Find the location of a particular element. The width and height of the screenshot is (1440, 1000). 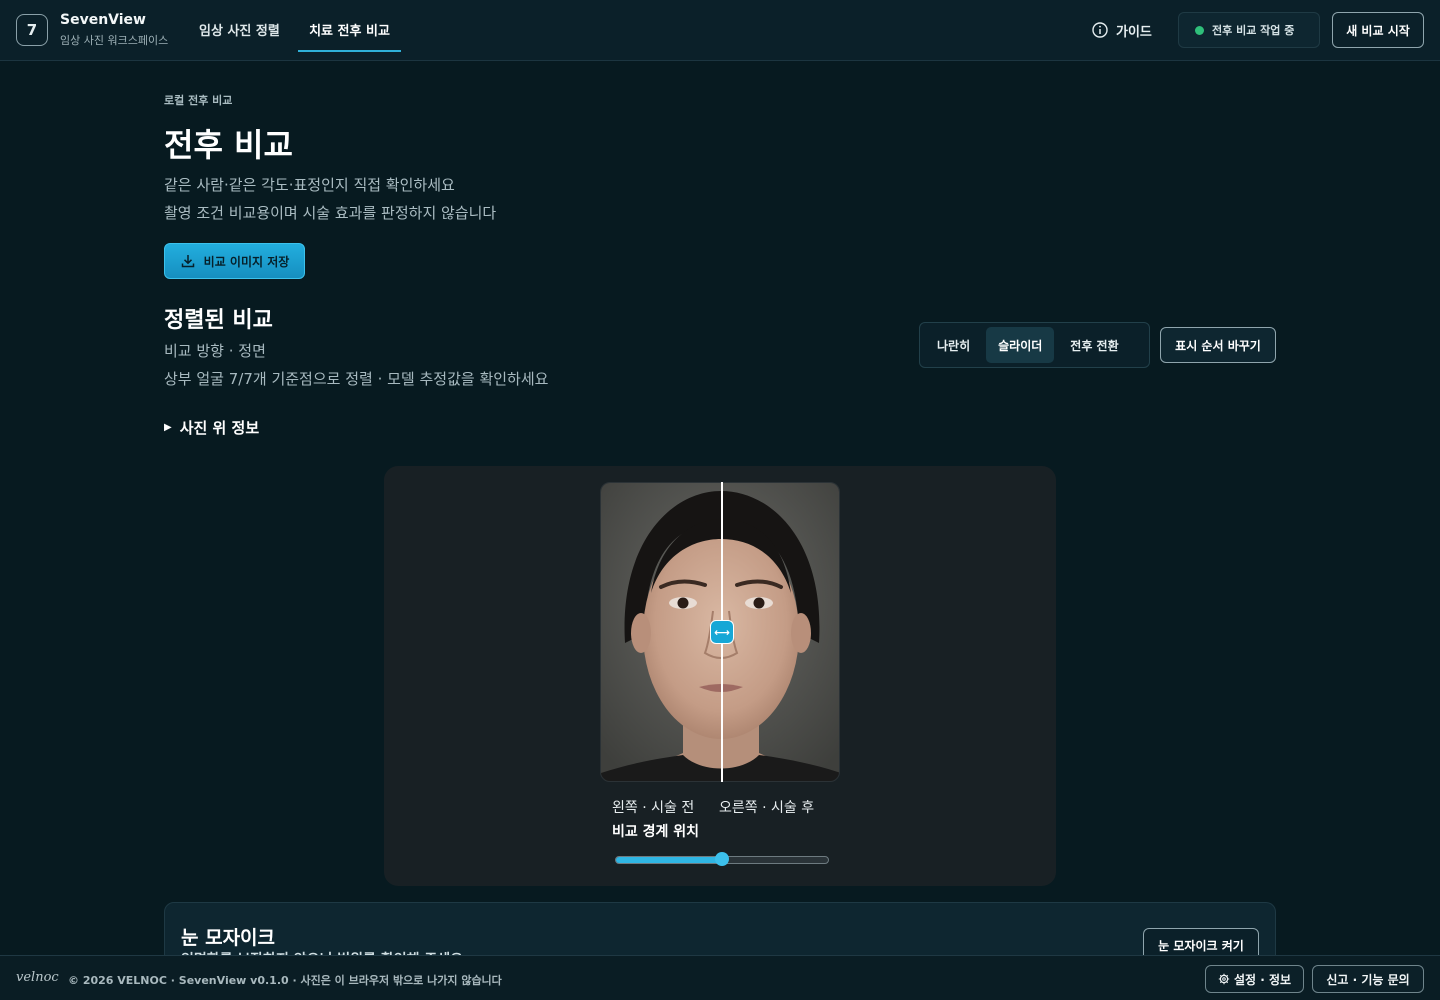

disclosure-triangle-icon: ▶ is located at coordinates (168, 427).